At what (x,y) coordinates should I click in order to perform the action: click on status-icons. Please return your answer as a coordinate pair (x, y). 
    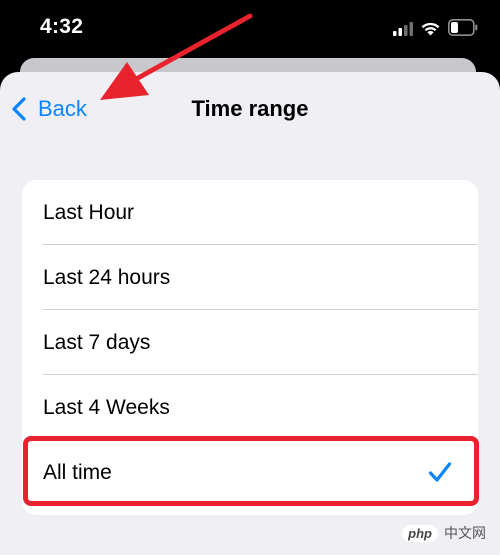
    Looking at the image, I should click on (430, 31).